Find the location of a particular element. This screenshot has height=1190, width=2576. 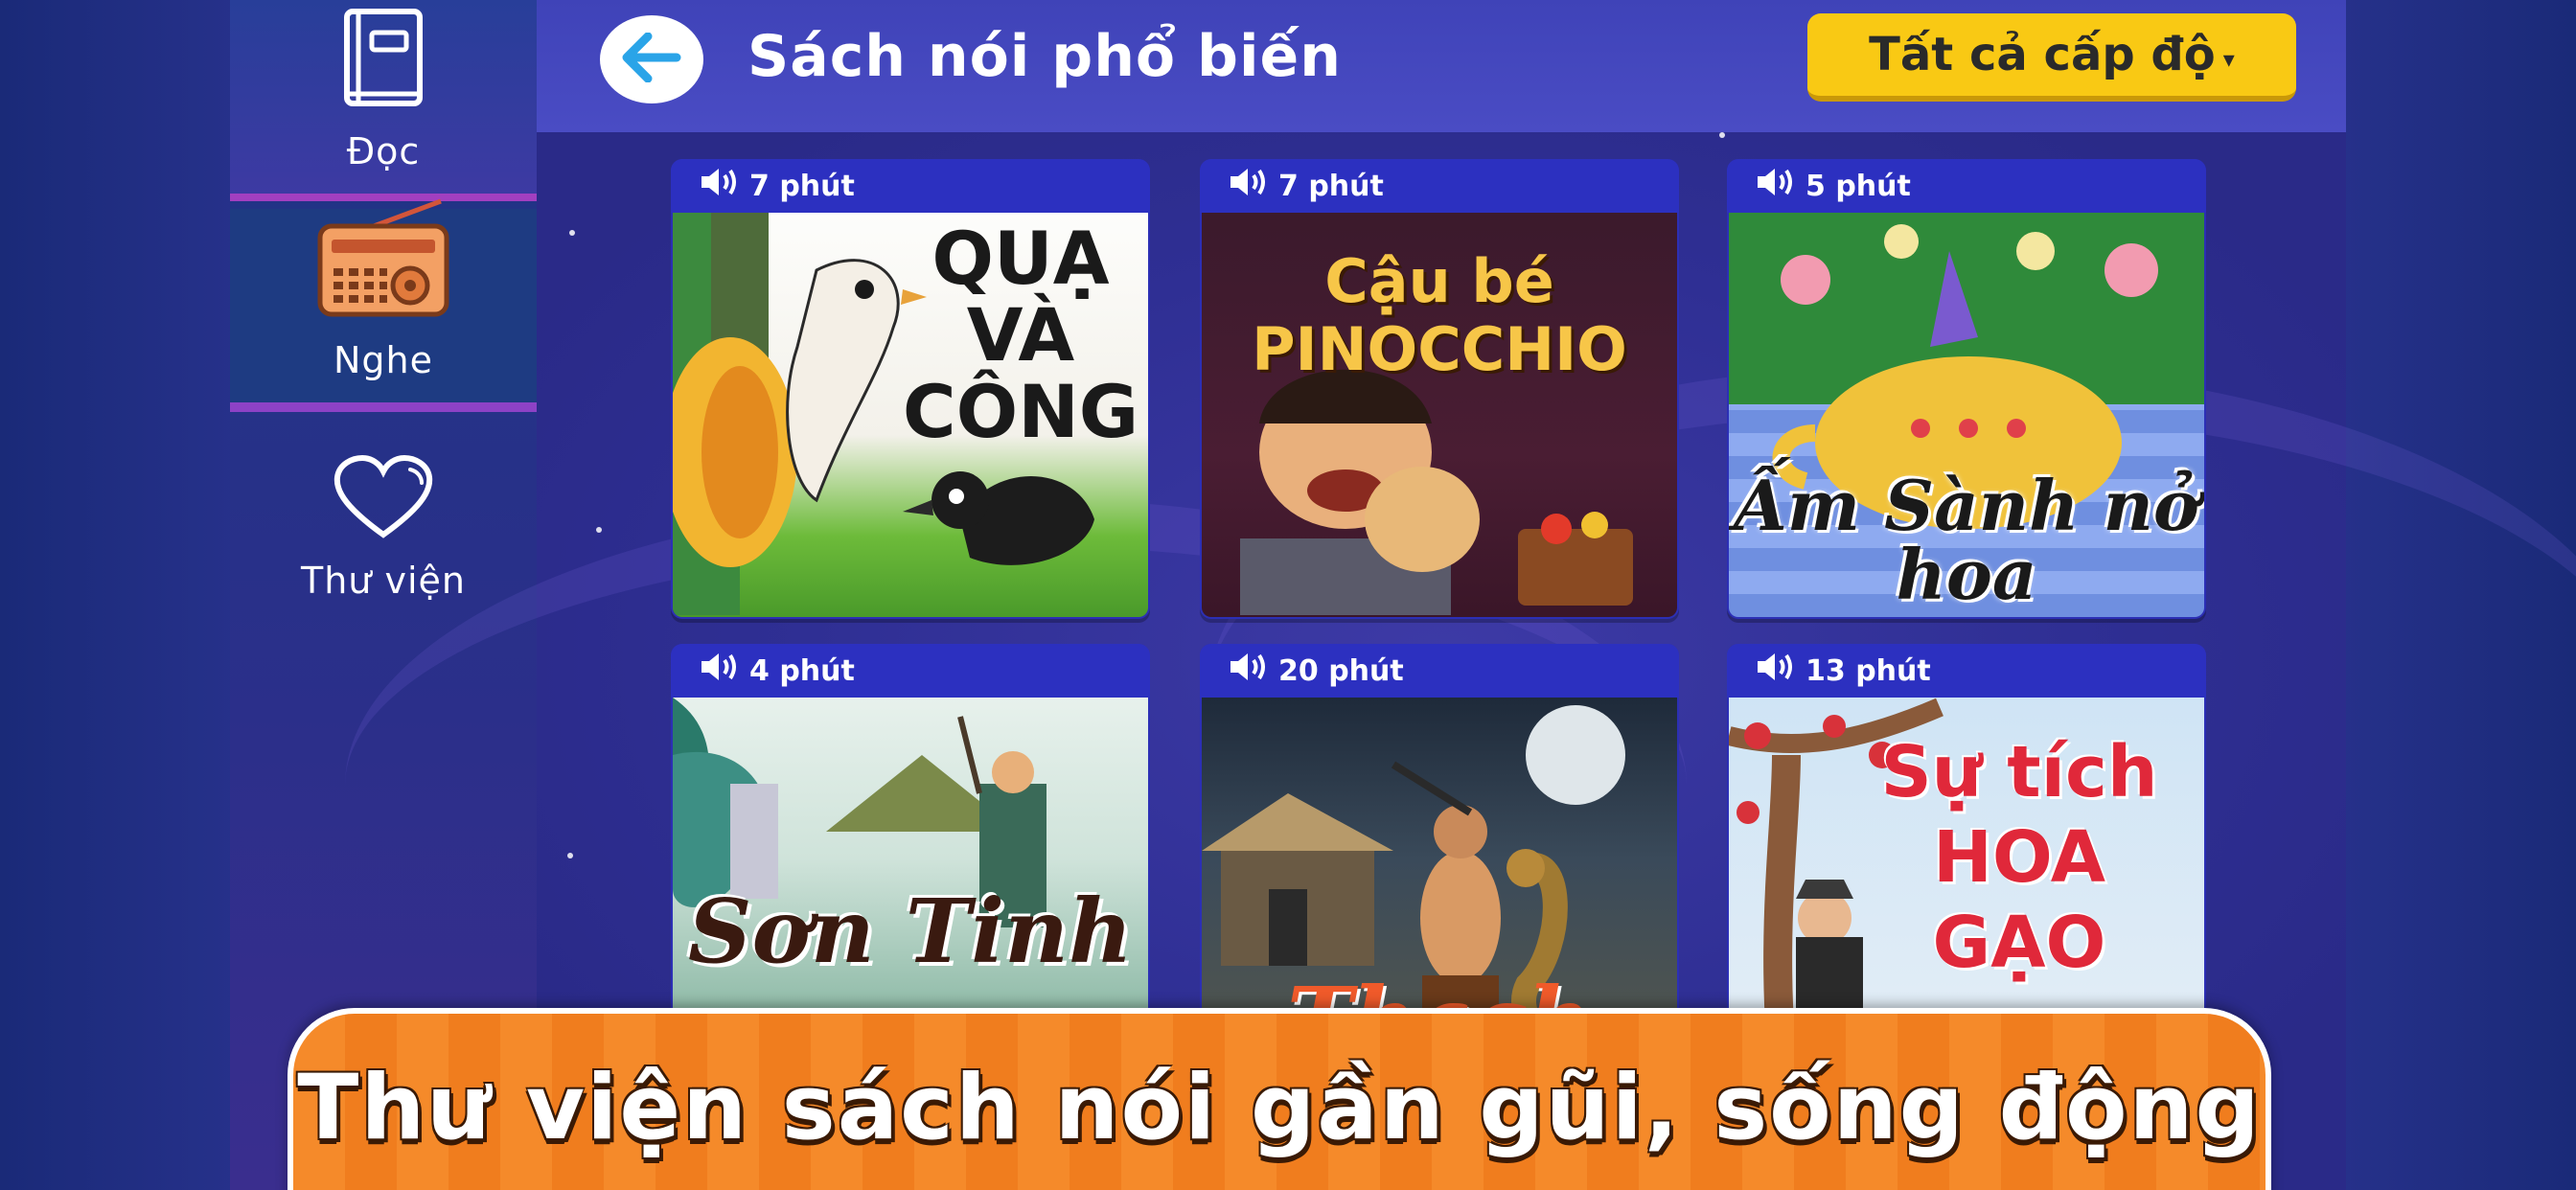

page-title: Sách nói phổ biến is located at coordinates (1045, 57).